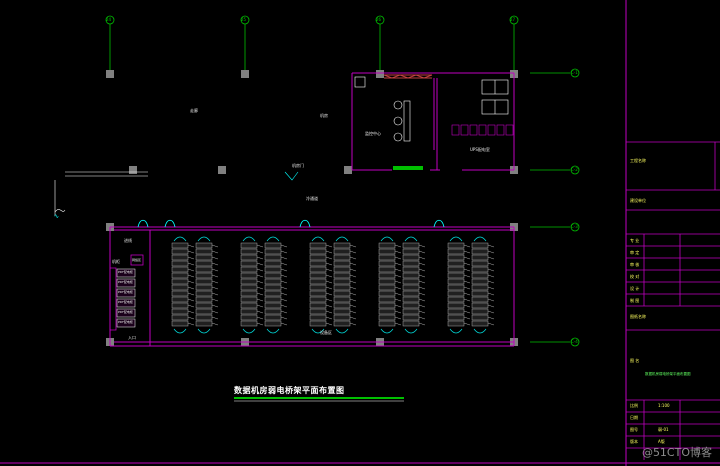  Describe the element at coordinates (312, 20) in the screenshot. I see `grid-bubbles-top` at that location.